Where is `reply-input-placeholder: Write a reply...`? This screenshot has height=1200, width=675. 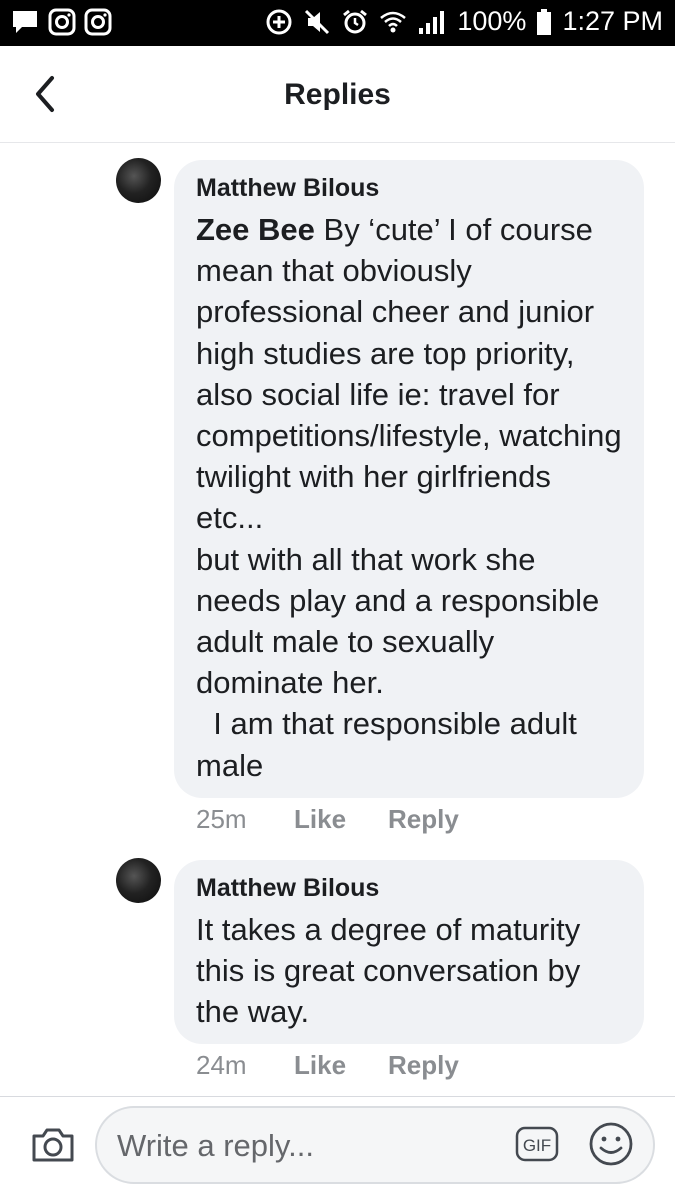
reply-input-placeholder: Write a reply... is located at coordinates (215, 1145).